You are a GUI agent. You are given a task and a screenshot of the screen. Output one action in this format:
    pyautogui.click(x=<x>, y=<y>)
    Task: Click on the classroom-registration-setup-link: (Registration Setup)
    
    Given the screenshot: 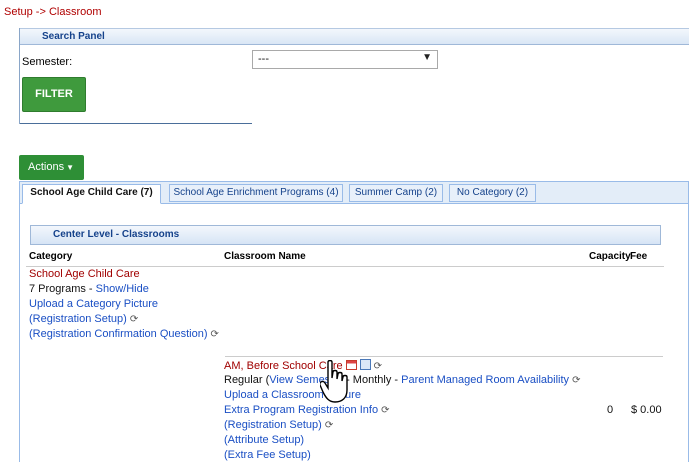 What is the action you would take?
    pyautogui.click(x=273, y=425)
    